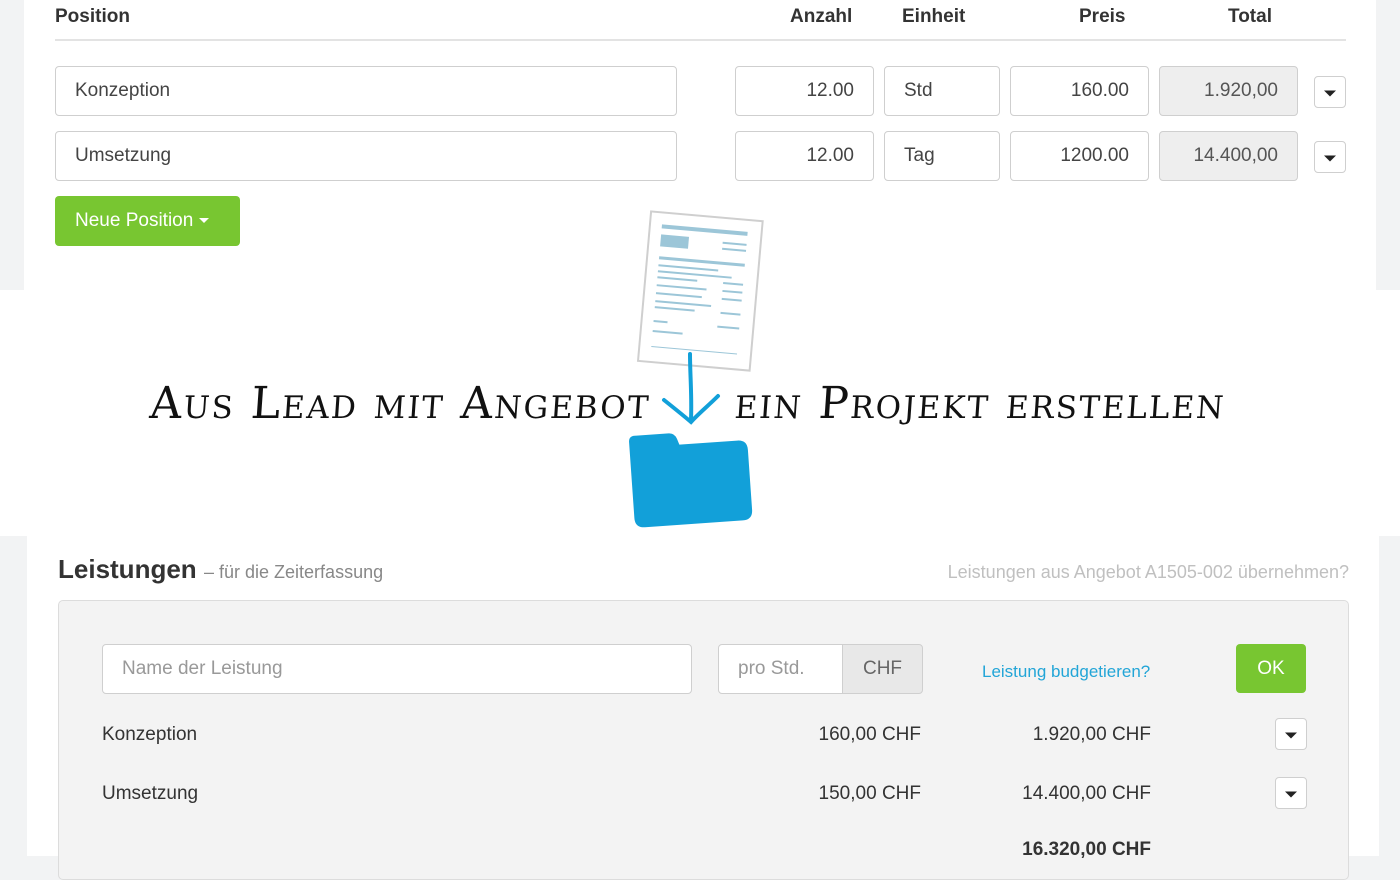 The height and width of the screenshot is (880, 1400). Describe the element at coordinates (134, 220) in the screenshot. I see `new-position-label: Neue Position` at that location.